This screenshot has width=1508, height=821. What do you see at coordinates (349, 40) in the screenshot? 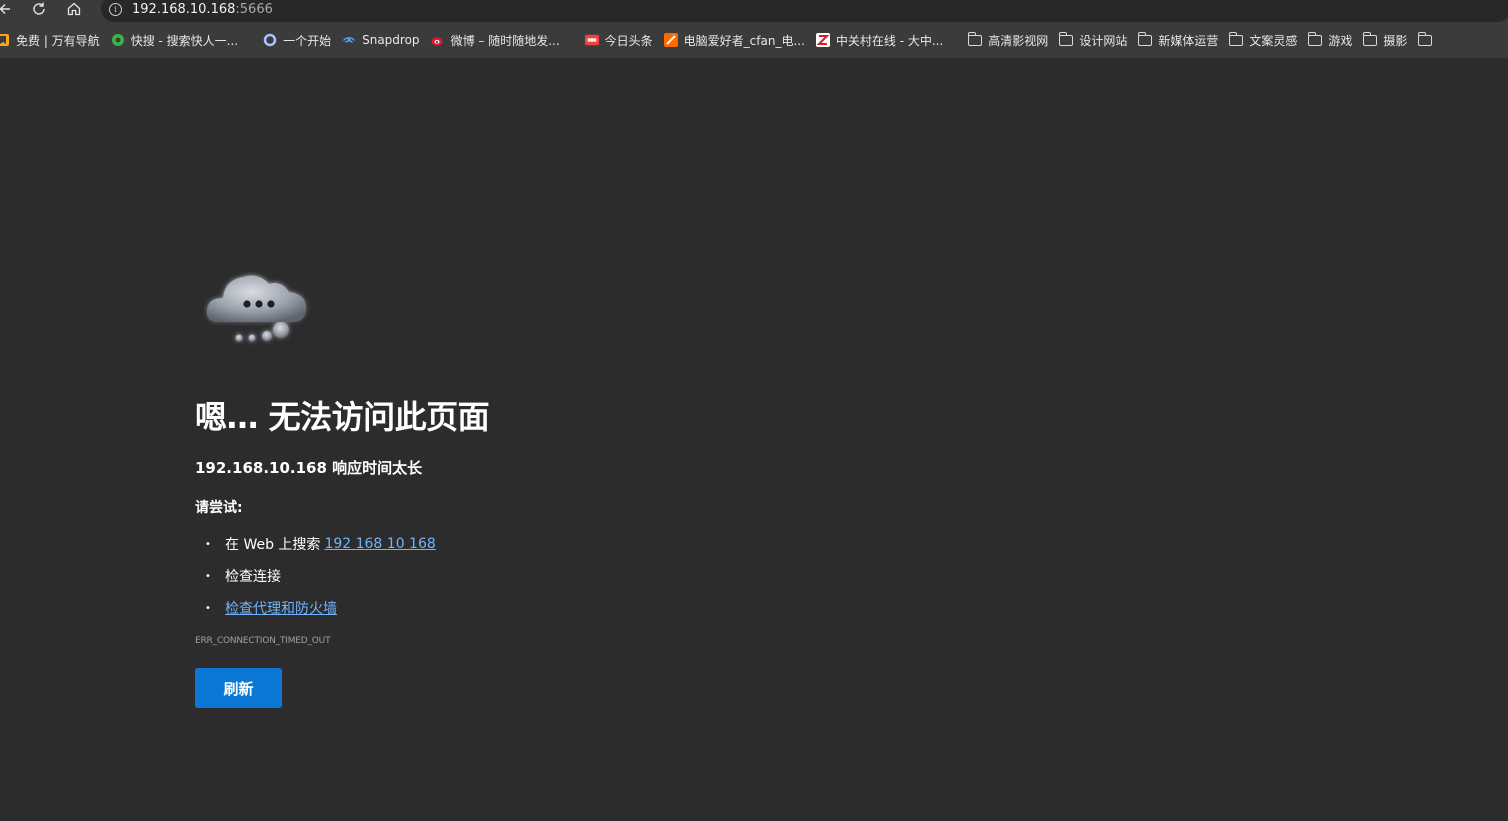
I see `snapdrop-favicon-icon` at bounding box center [349, 40].